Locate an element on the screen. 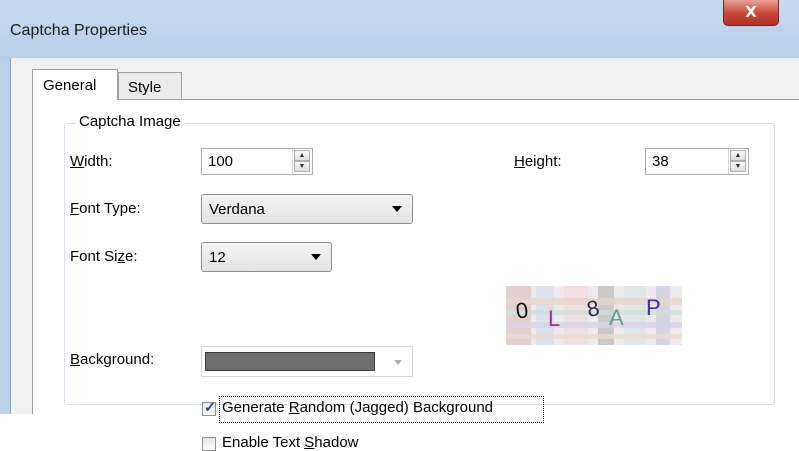  close-icon: X is located at coordinates (751, 12).